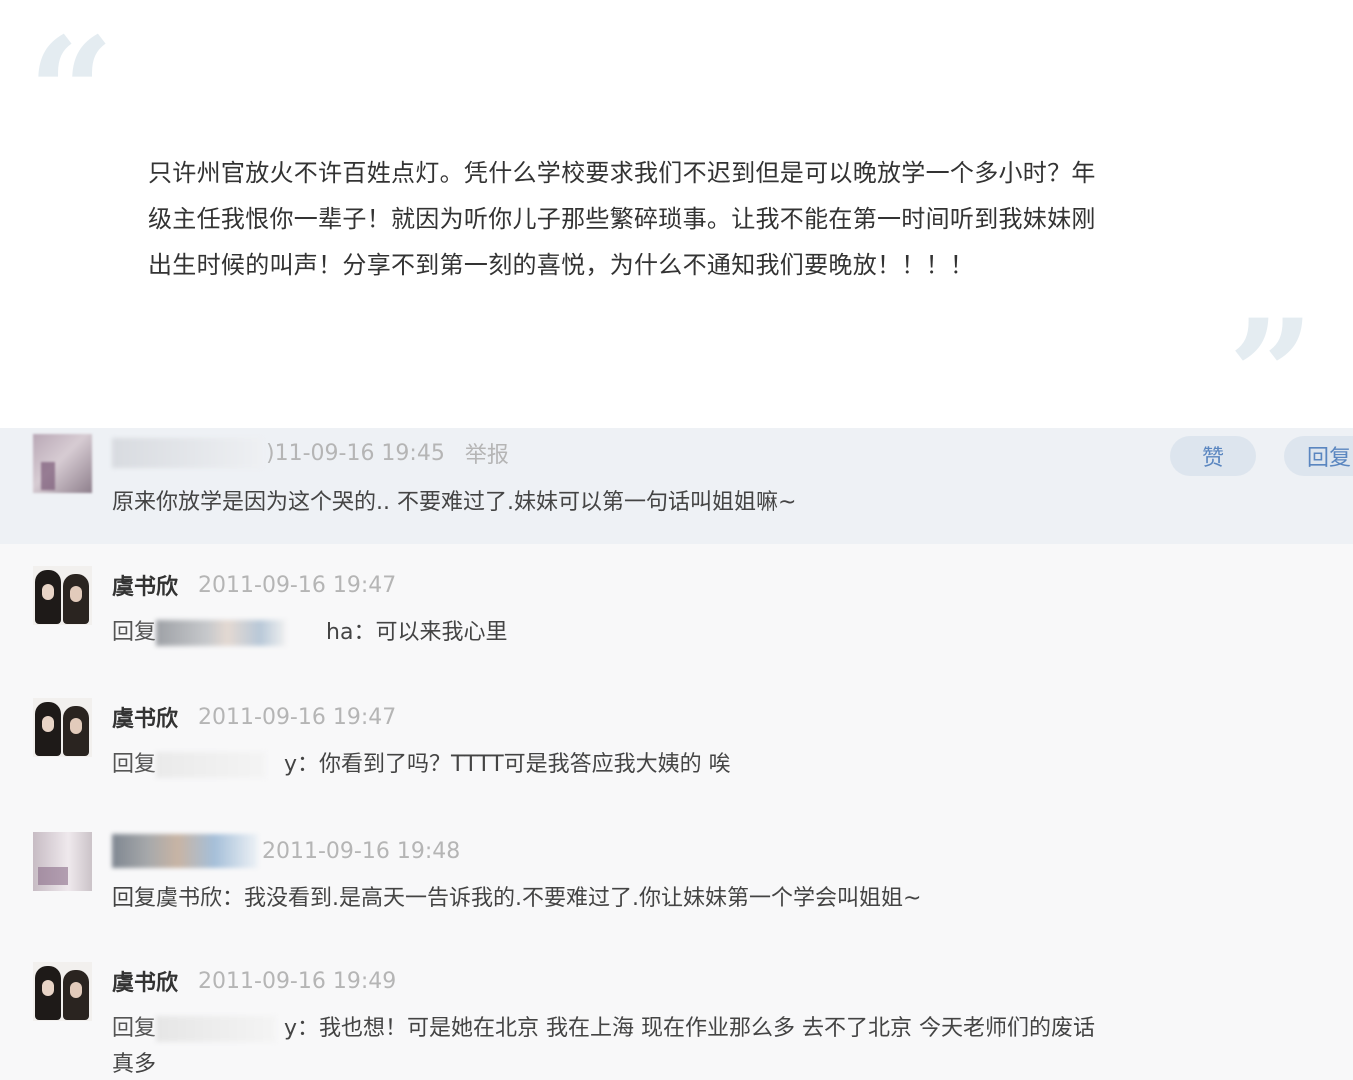  What do you see at coordinates (1213, 456) in the screenshot?
I see `like-button: 赞` at bounding box center [1213, 456].